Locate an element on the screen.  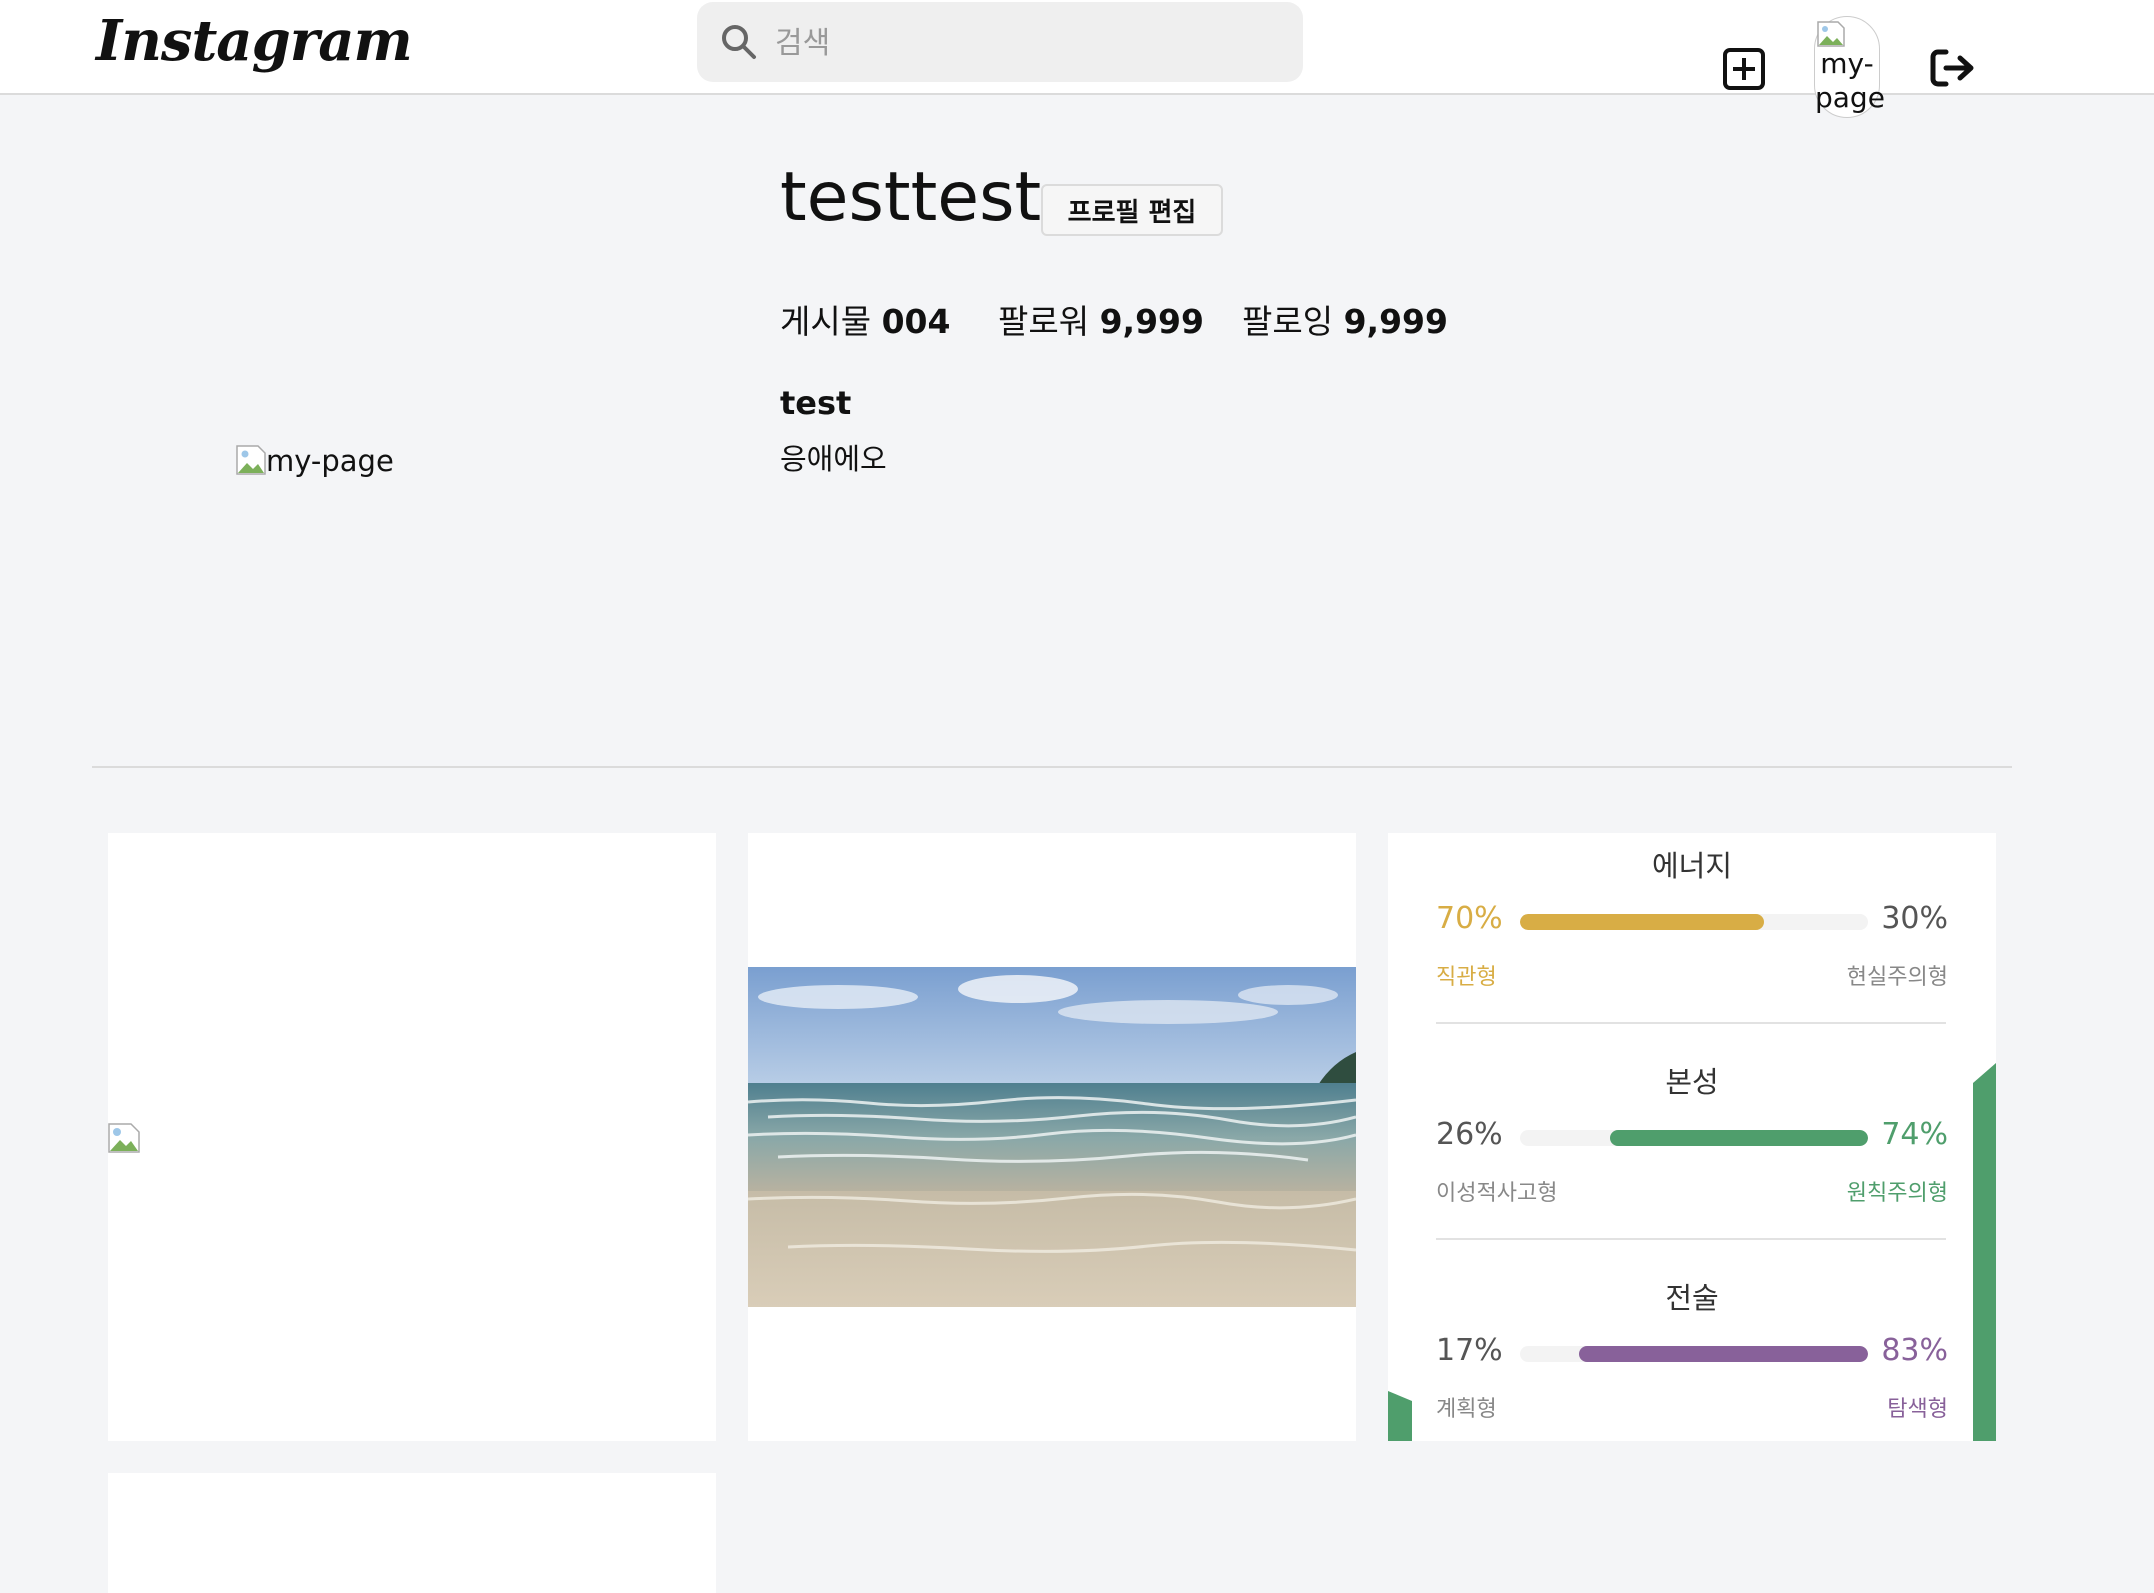
mbti-left-percent: 70% is located at coordinates (1469, 918).